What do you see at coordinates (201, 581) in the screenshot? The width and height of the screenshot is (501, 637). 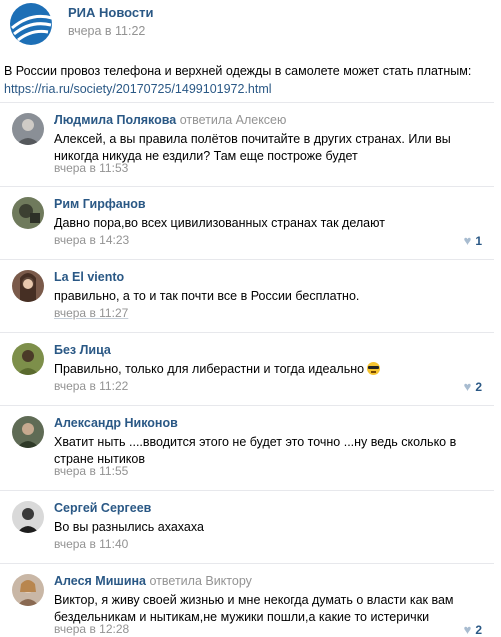 I see `comment-reply-to: ответила Виктору` at bounding box center [201, 581].